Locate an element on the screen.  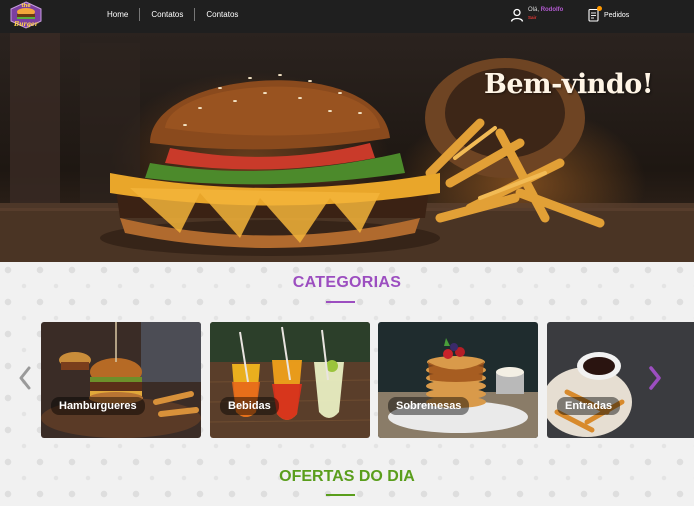
user-icon is located at coordinates (517, 15).